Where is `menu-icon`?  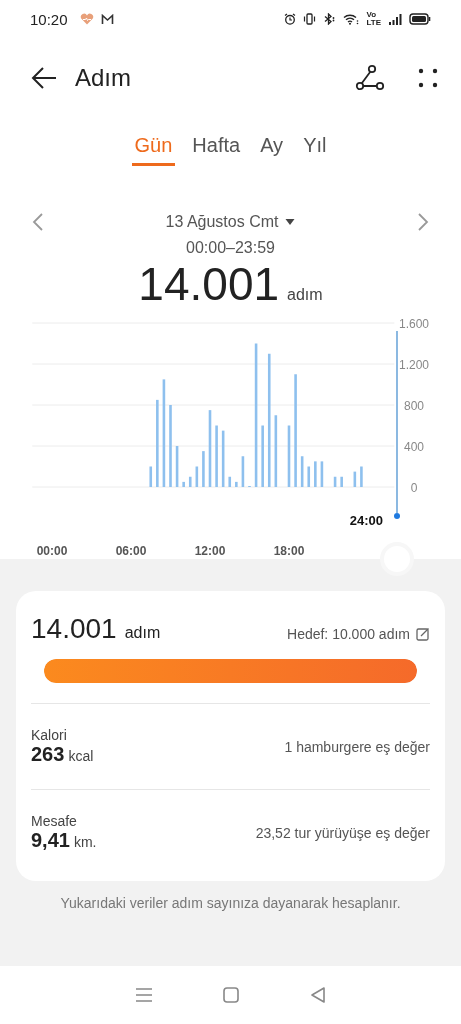
menu-icon is located at coordinates (143, 995).